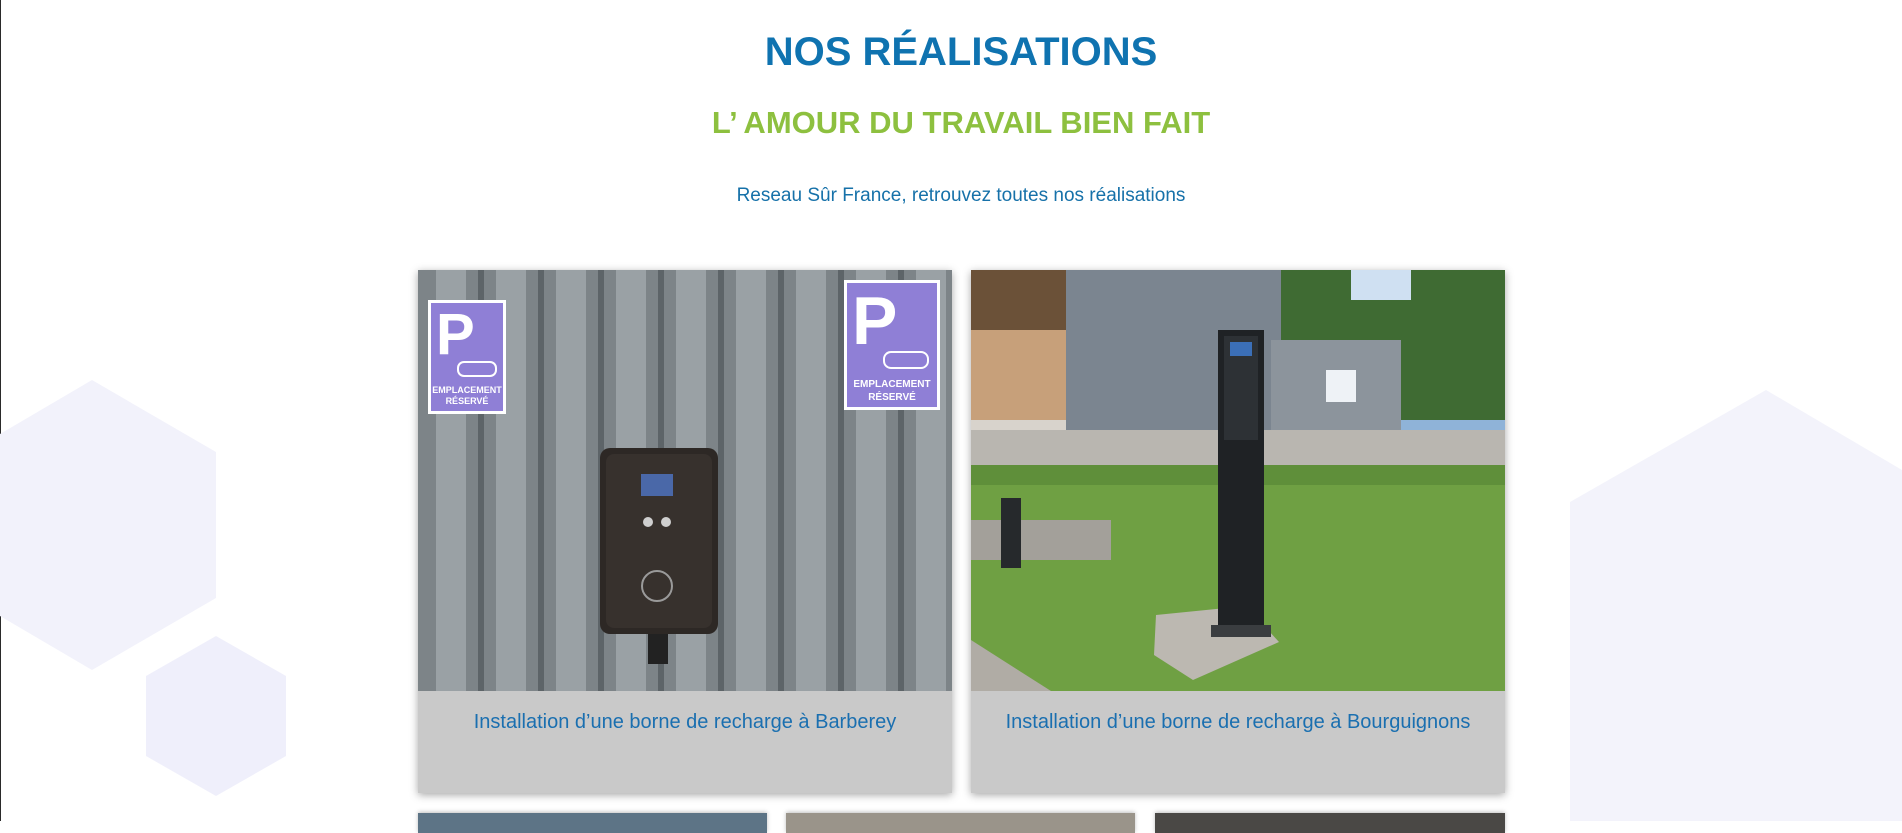 The image size is (1902, 833). I want to click on hexagon-decoration-right, so click(1736, 605).